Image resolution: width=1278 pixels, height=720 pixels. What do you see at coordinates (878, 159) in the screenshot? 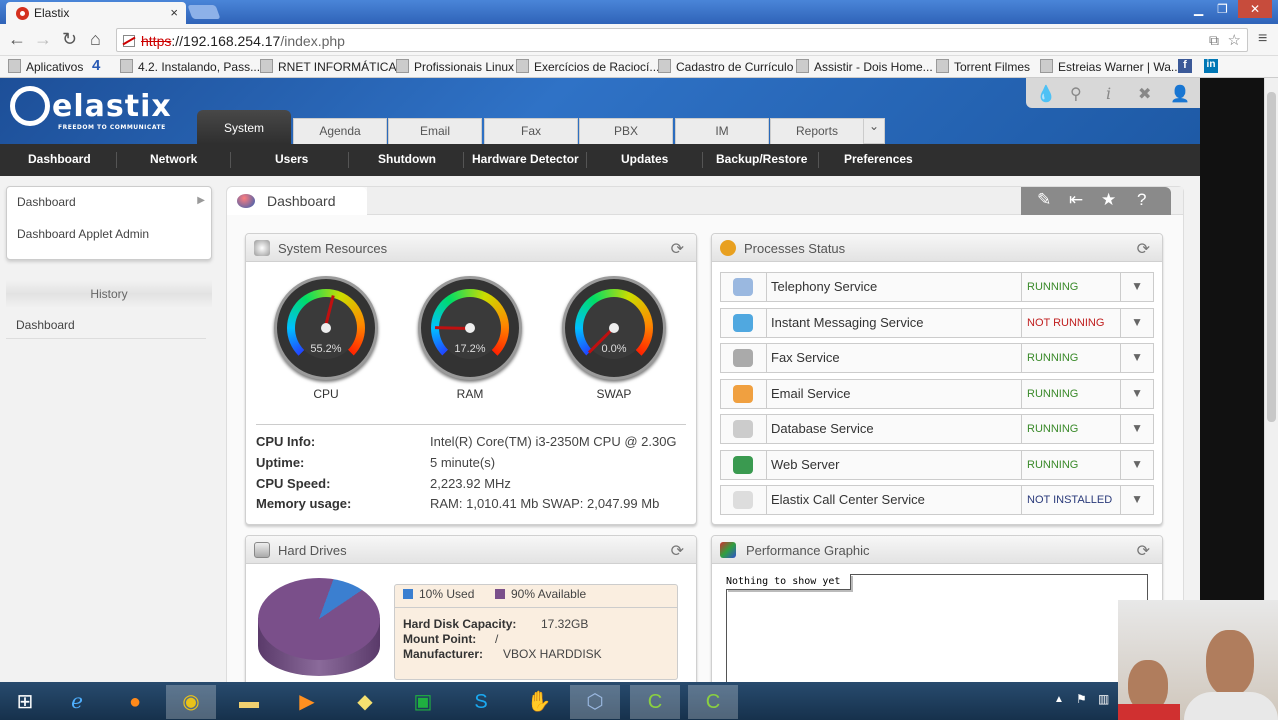
I see `subnav-preferences: Preferences` at bounding box center [878, 159].